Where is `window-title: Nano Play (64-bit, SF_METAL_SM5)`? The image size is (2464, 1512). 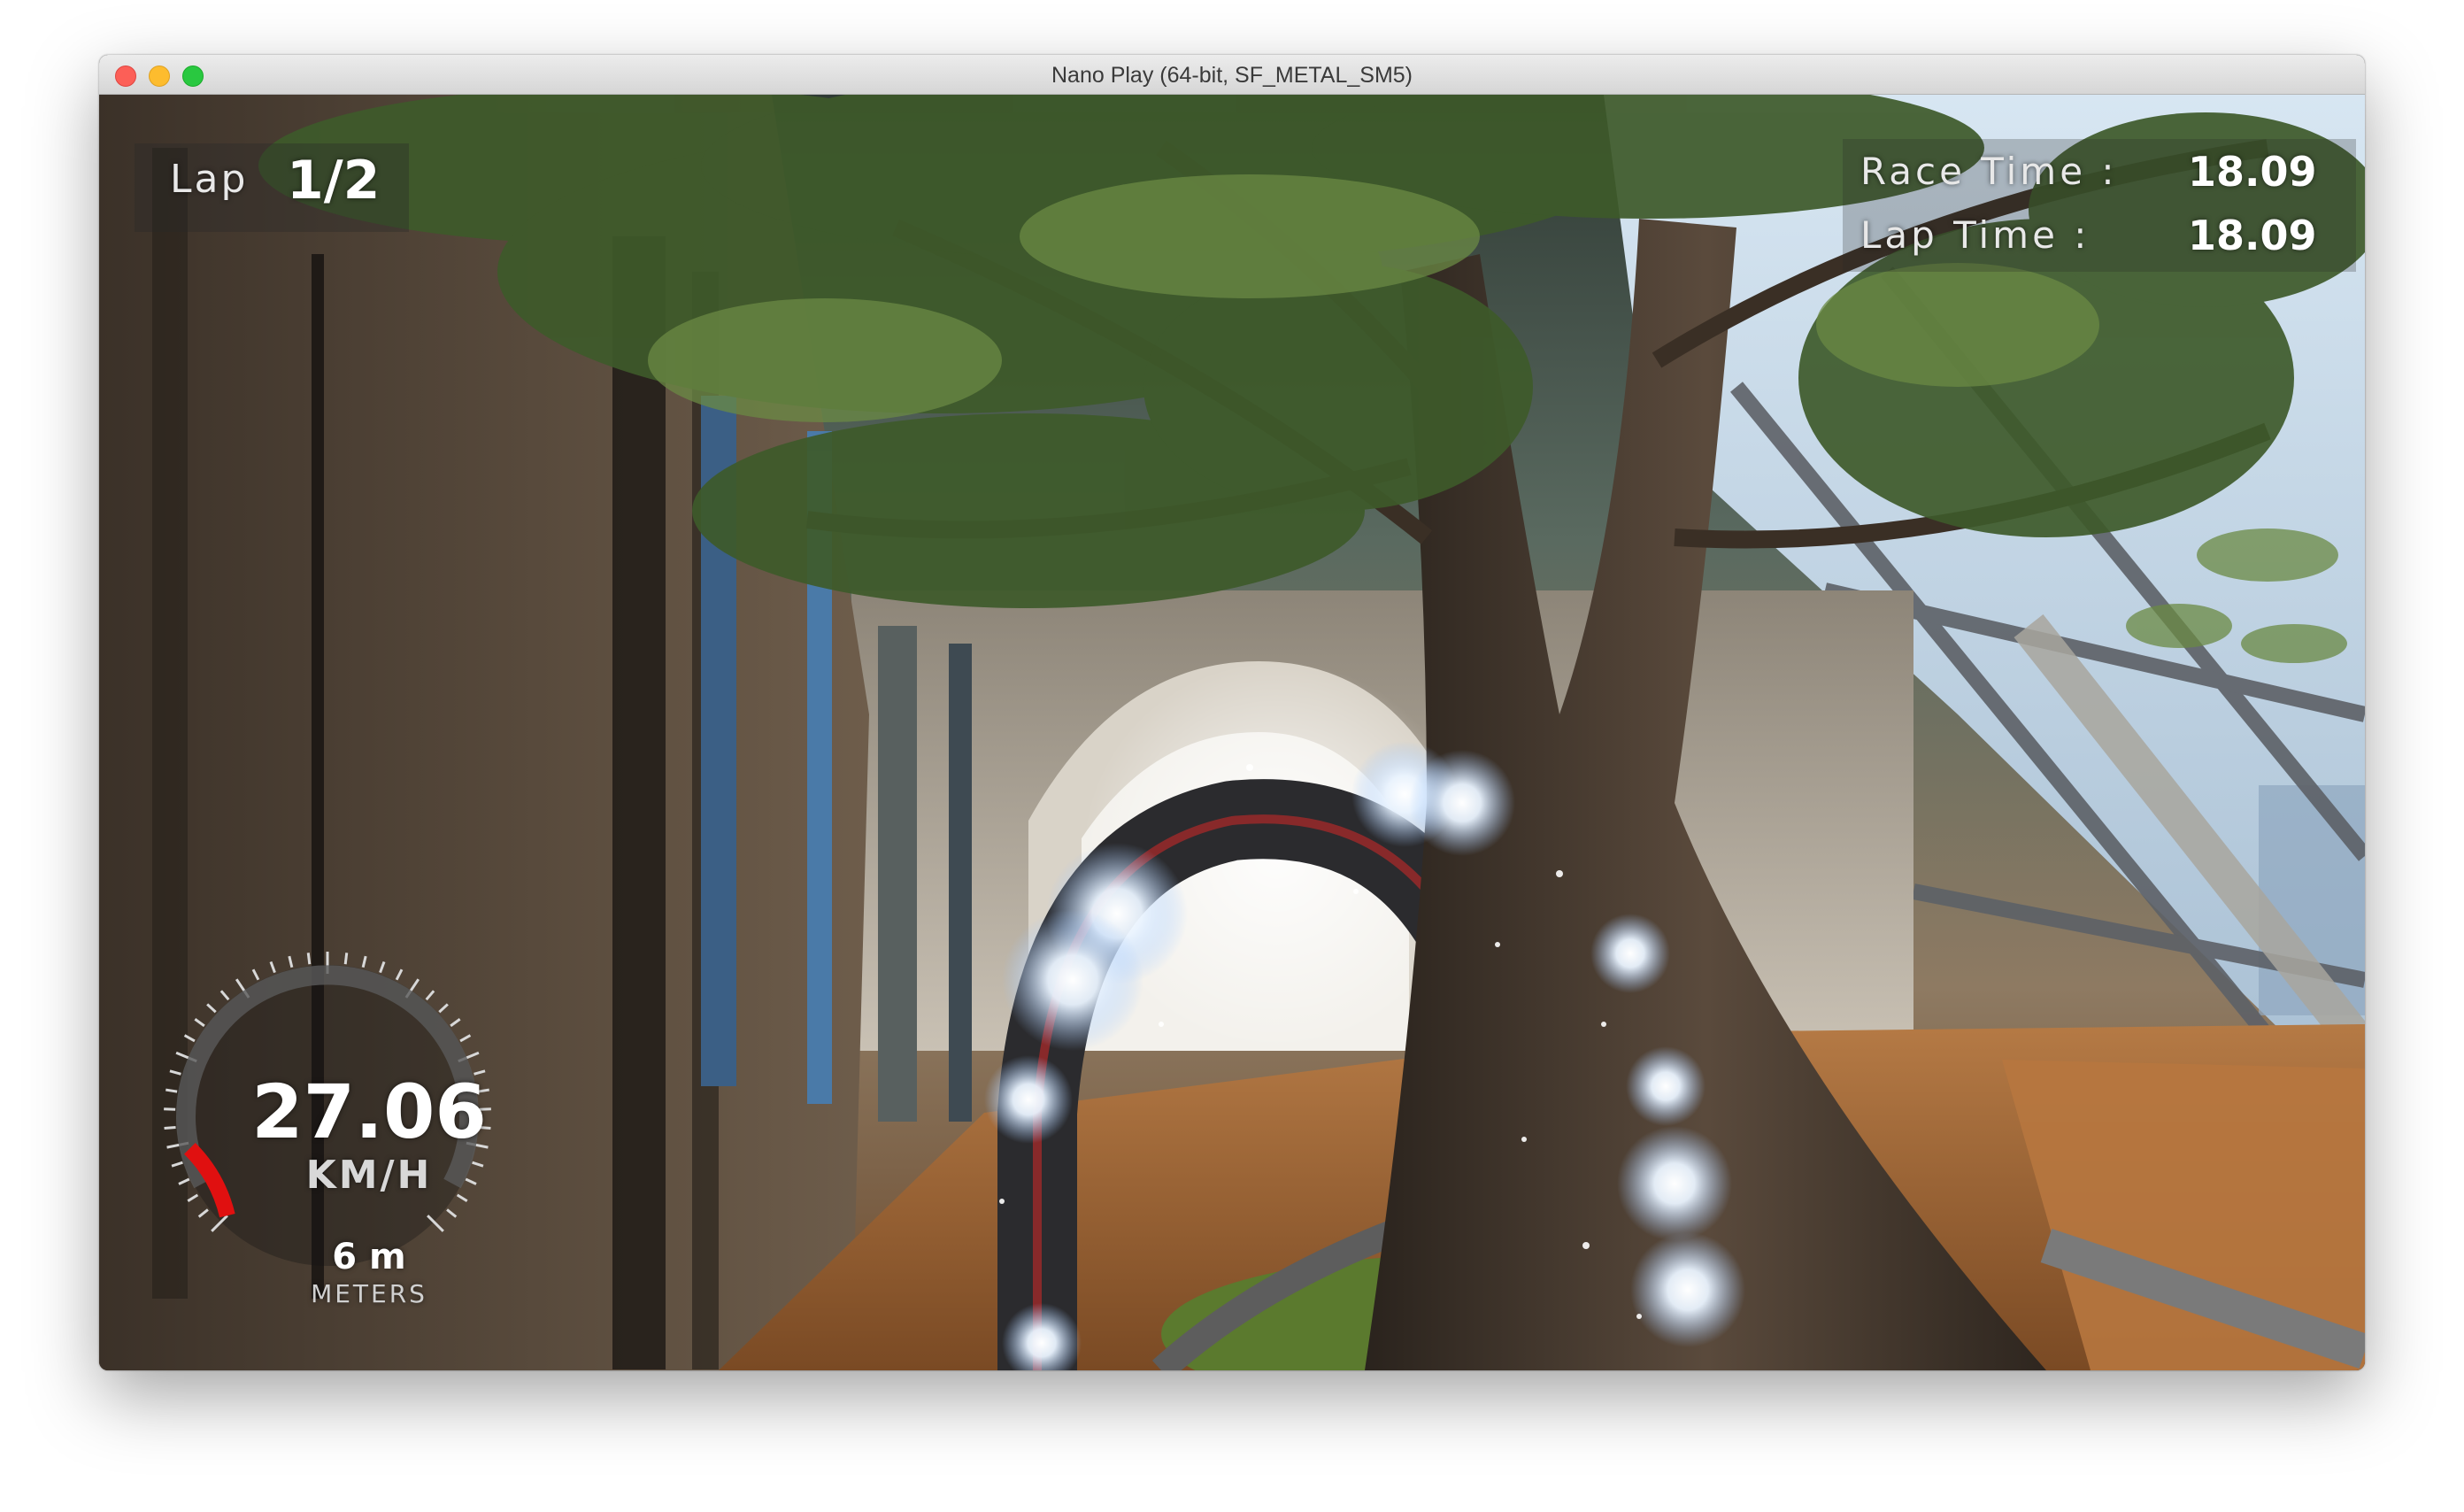
window-title: Nano Play (64-bit, SF_METAL_SM5) is located at coordinates (1232, 75).